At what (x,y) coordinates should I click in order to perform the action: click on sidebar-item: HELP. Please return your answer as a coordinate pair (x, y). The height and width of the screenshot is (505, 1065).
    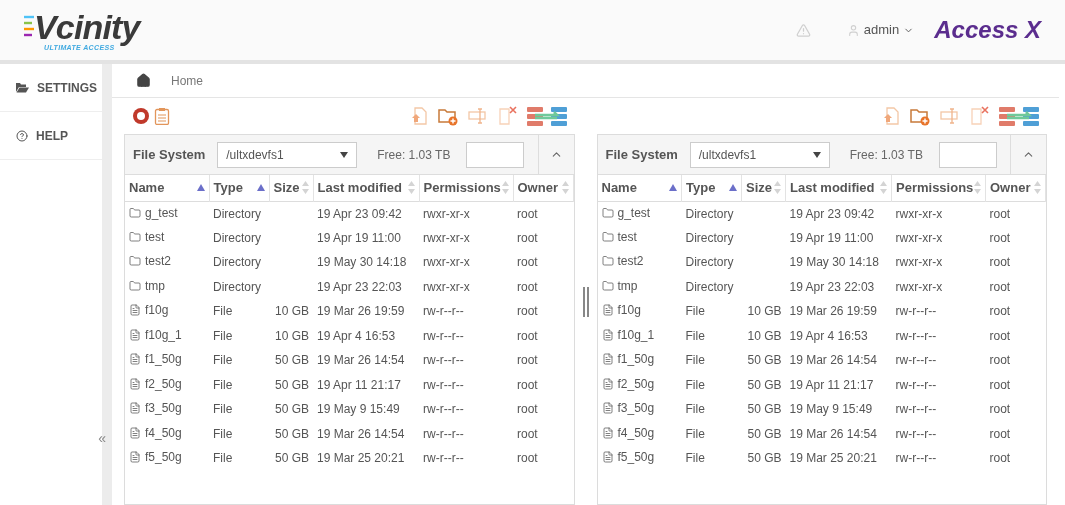
    Looking at the image, I should click on (51, 136).